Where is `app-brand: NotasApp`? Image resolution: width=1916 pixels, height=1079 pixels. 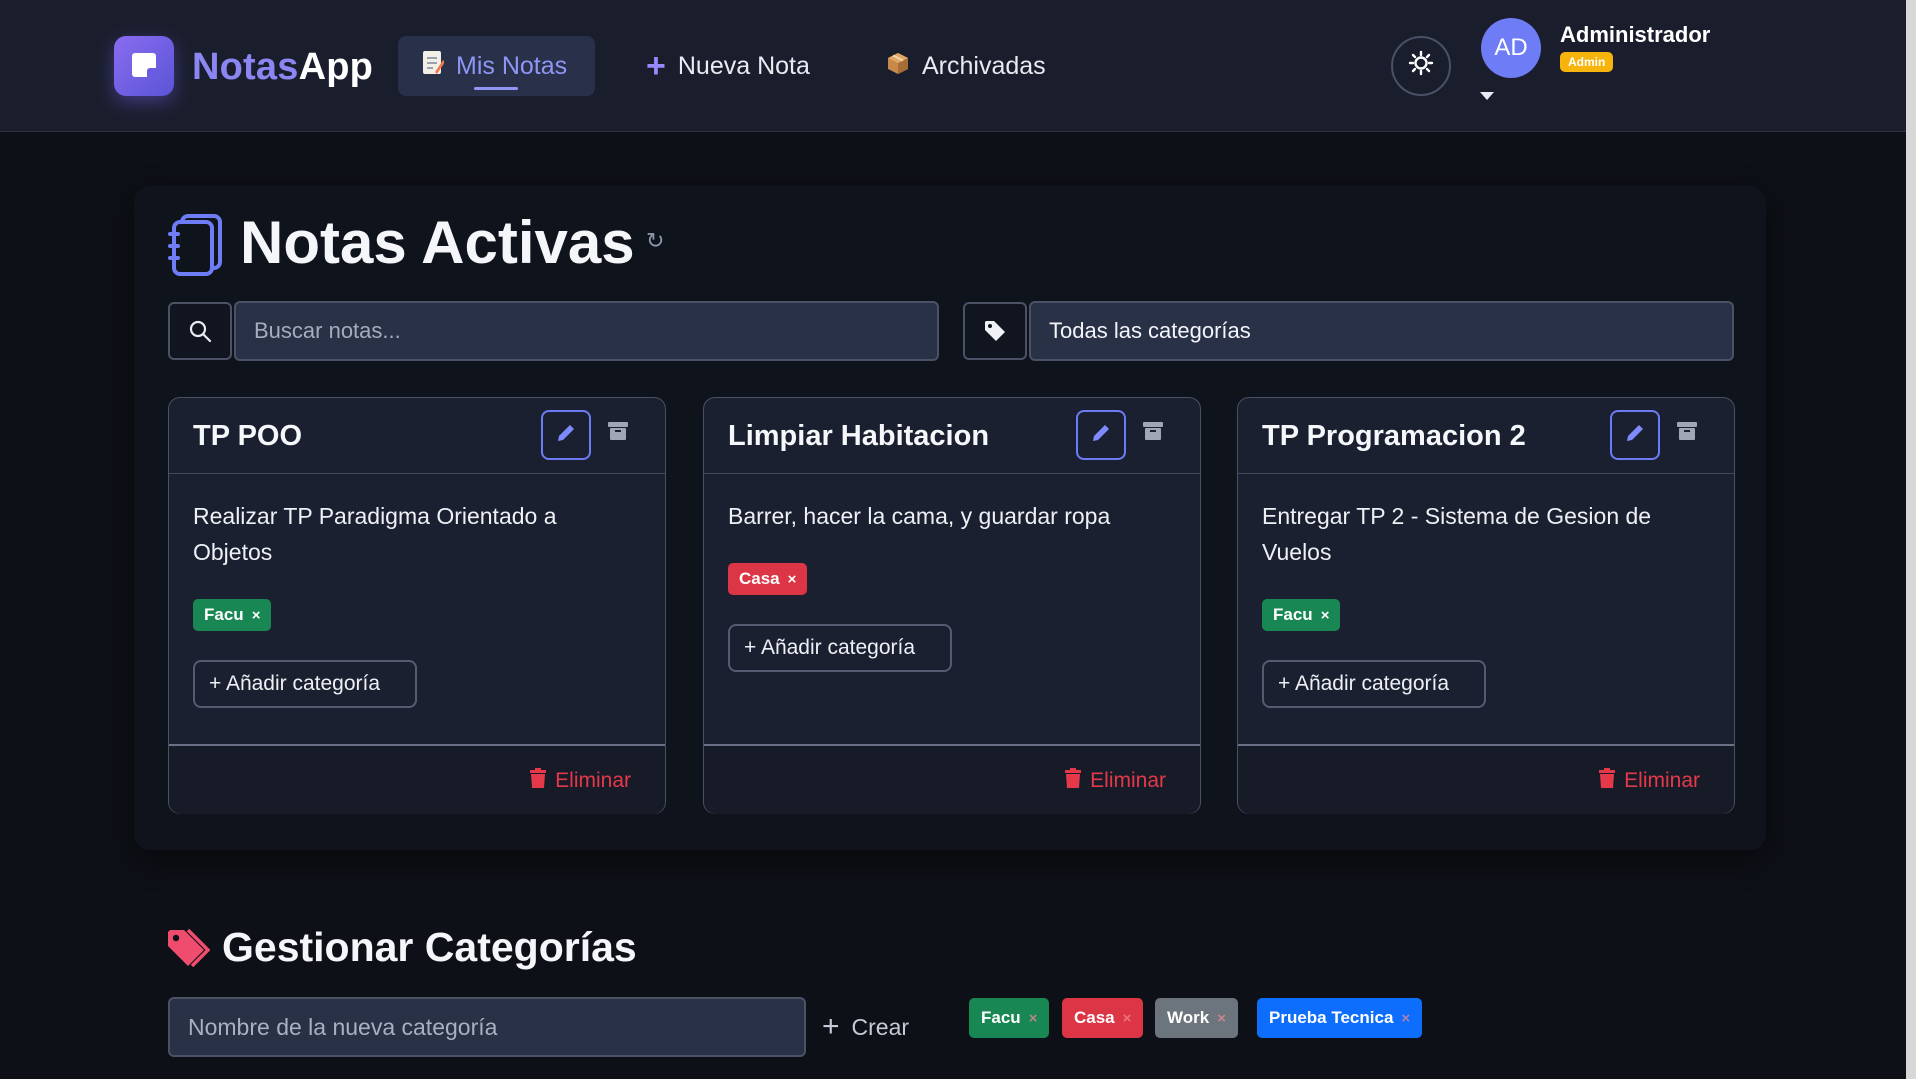
app-brand: NotasApp is located at coordinates (282, 67).